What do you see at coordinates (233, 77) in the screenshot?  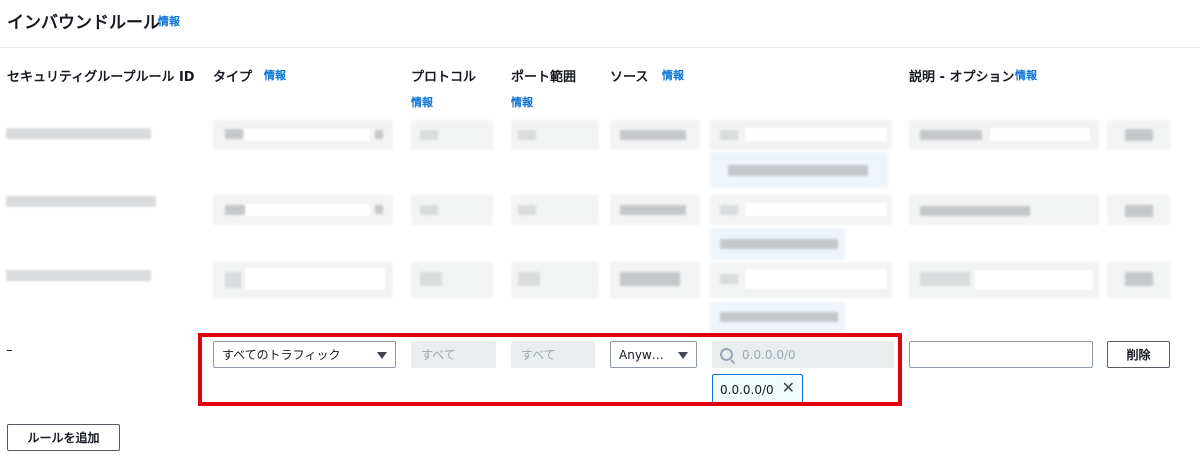 I see `column-header-type: タイプ` at bounding box center [233, 77].